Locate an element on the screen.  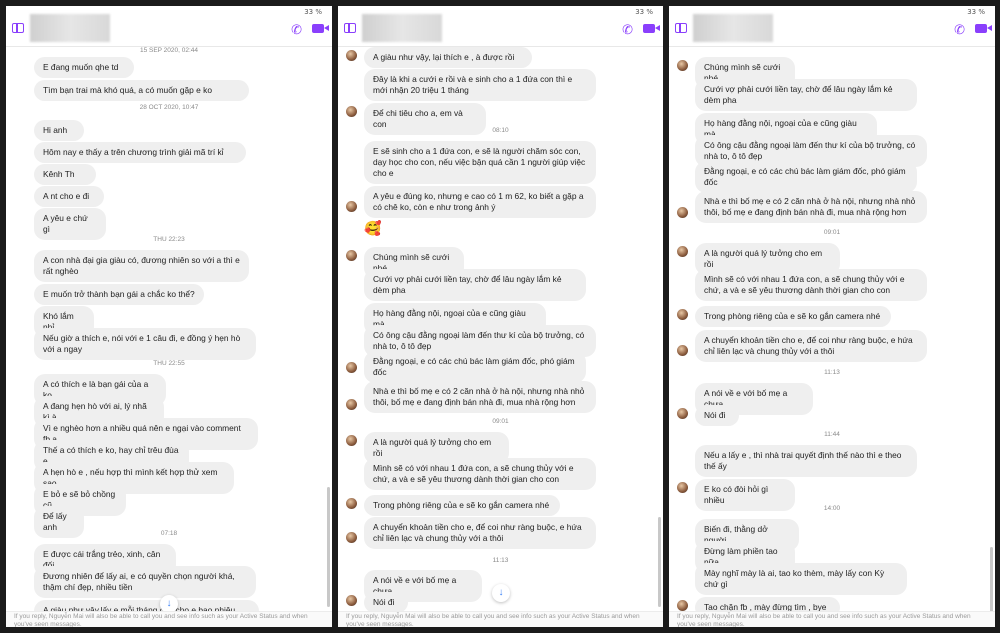
timestamp: 08:10 is located at coordinates (500, 130).